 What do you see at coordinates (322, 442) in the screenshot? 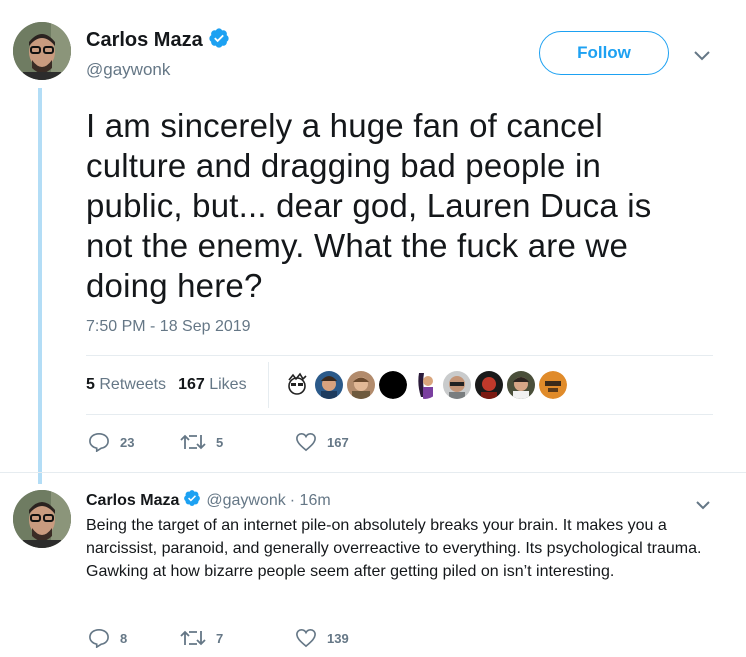
I see `like-button: 167` at bounding box center [322, 442].